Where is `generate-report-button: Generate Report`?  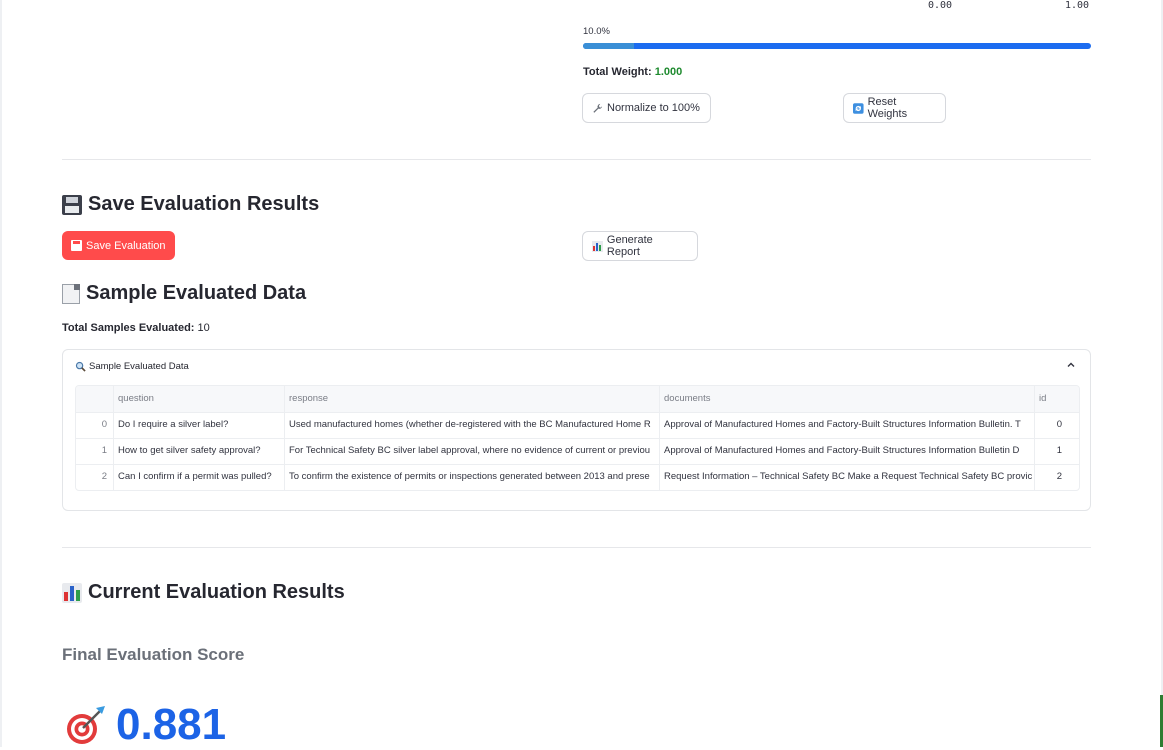
generate-report-button: Generate Report is located at coordinates (640, 246).